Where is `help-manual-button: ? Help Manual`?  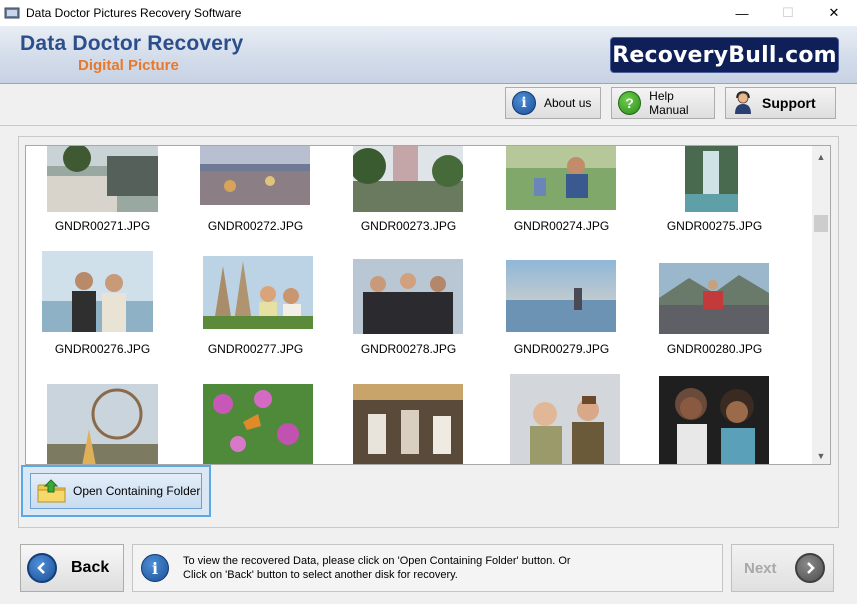 help-manual-button: ? Help Manual is located at coordinates (663, 103).